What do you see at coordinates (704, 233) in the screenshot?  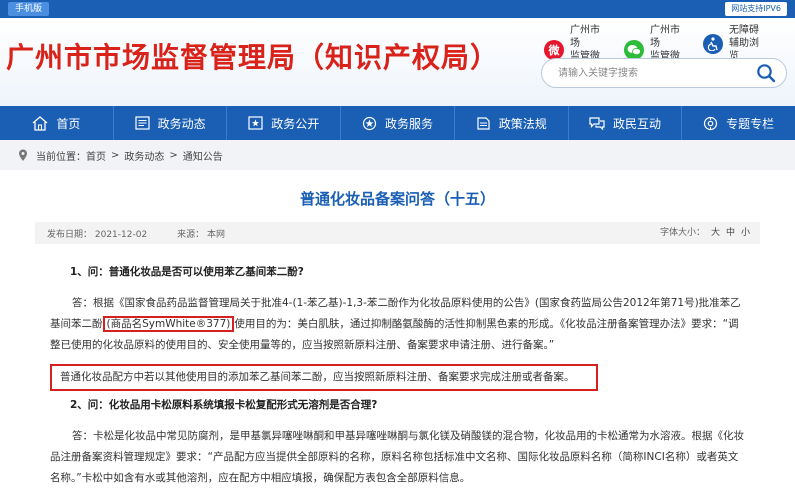 I see `font-size-controls: 字体大小：大中小` at bounding box center [704, 233].